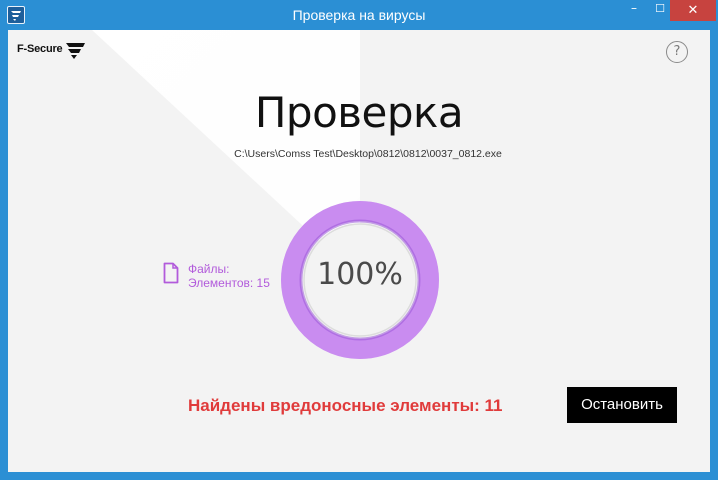  I want to click on items-count: Элементов: 15, so click(229, 283).